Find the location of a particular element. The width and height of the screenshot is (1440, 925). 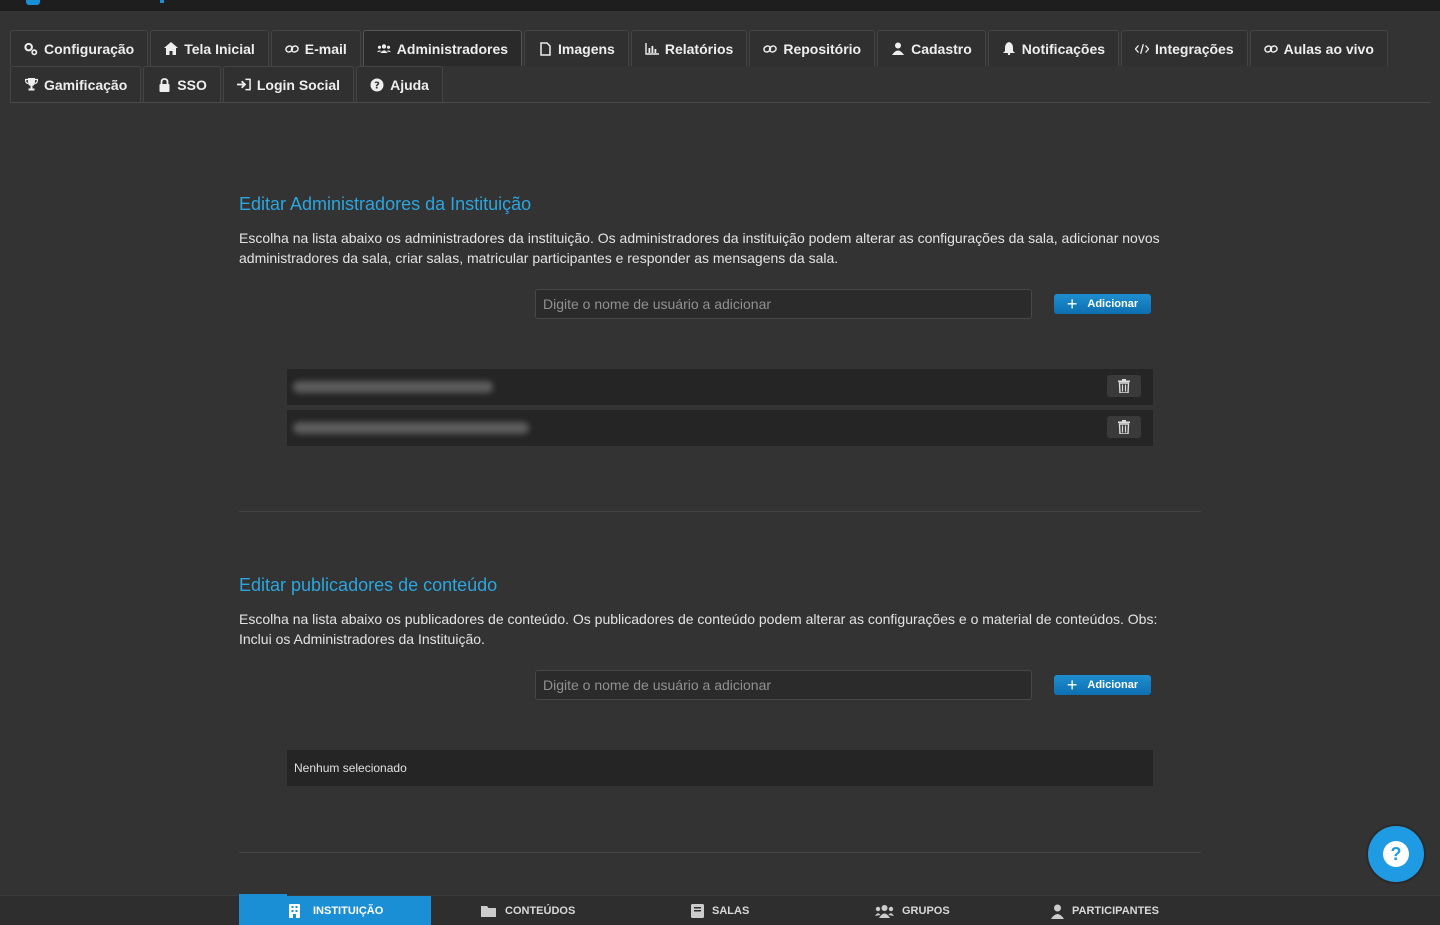

tab-configuracao: Configuração is located at coordinates (79, 48).